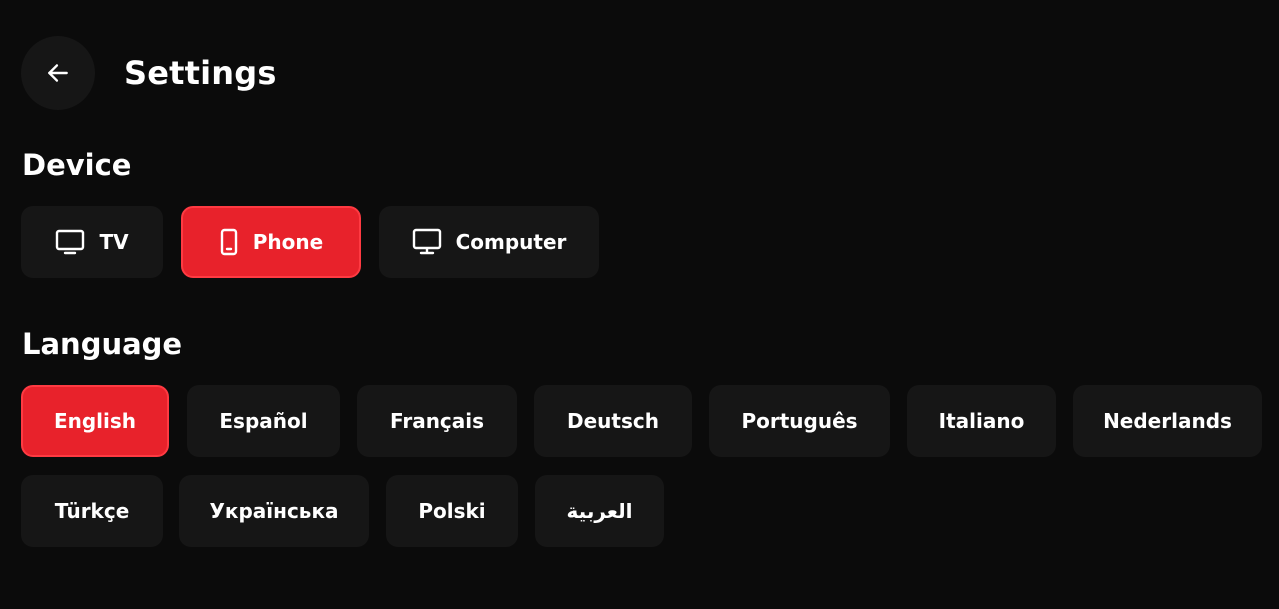 The image size is (1279, 609). I want to click on language-option-portugues: Português, so click(799, 421).